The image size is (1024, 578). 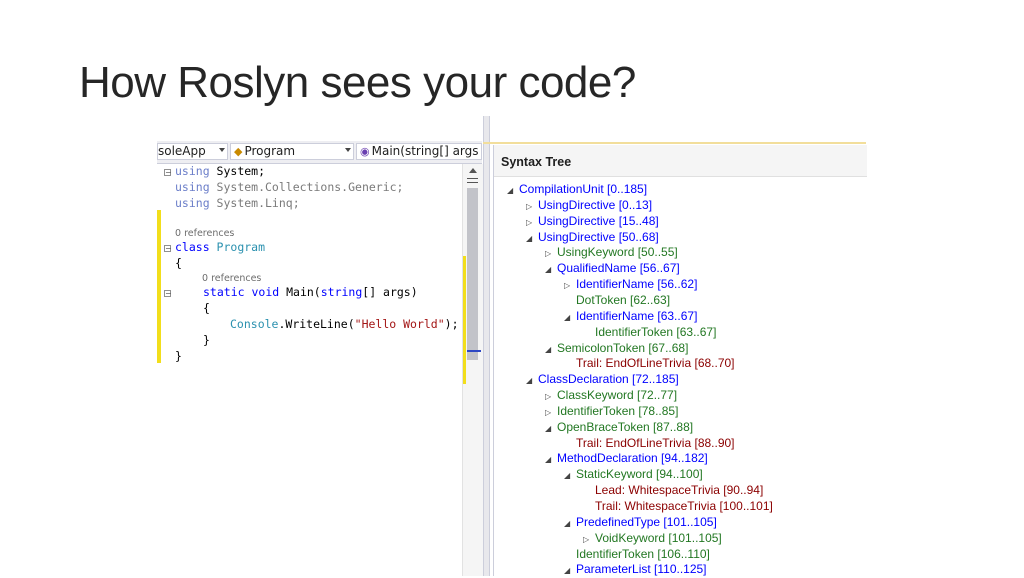 What do you see at coordinates (617, 252) in the screenshot?
I see `tree-node-label: UsingKeyword [50..55]` at bounding box center [617, 252].